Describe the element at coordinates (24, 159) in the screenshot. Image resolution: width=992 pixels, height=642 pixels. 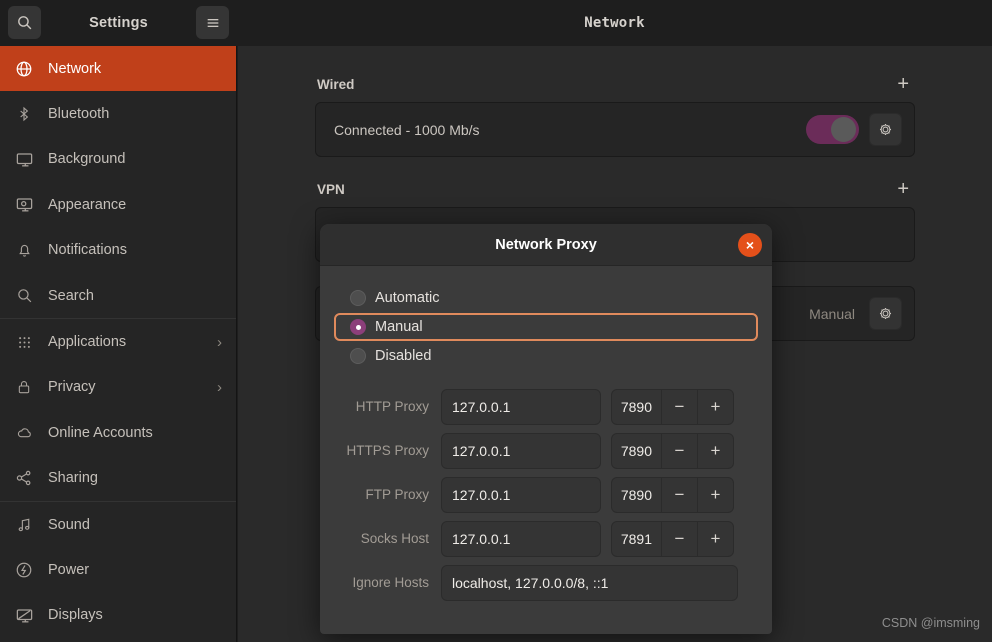
I see `monitor-icon` at that location.